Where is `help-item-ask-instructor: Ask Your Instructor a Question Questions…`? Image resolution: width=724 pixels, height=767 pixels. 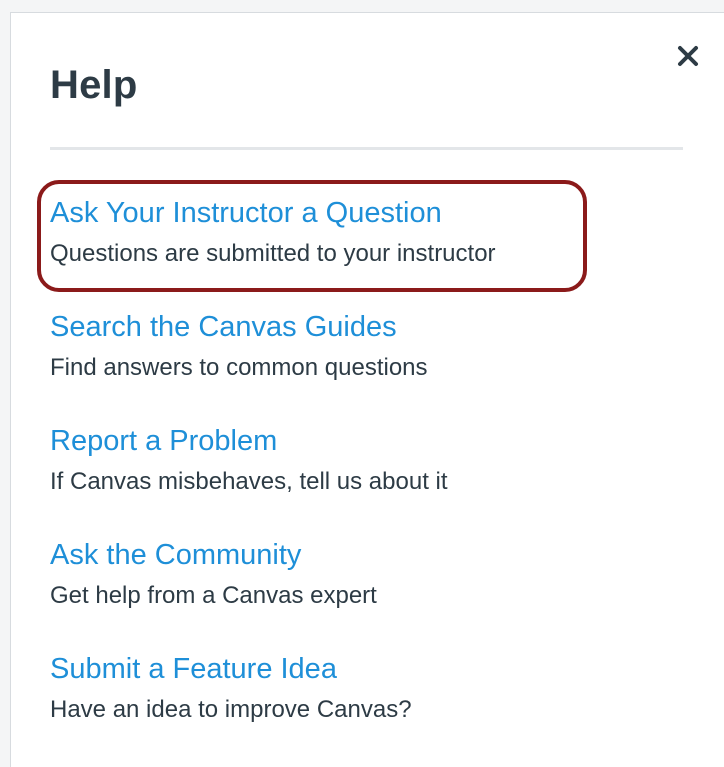
help-item-ask-instructor: Ask Your Instructor a Question Questions… is located at coordinates (330, 232).